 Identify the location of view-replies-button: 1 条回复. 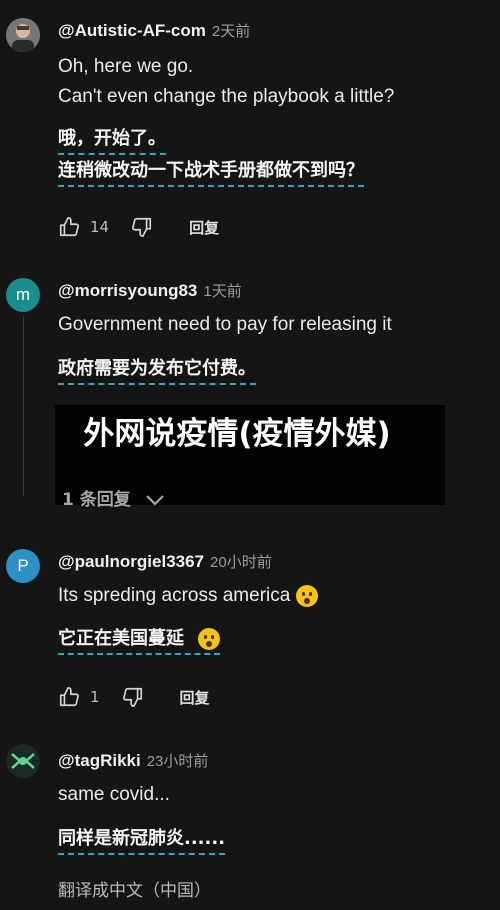
(113, 497).